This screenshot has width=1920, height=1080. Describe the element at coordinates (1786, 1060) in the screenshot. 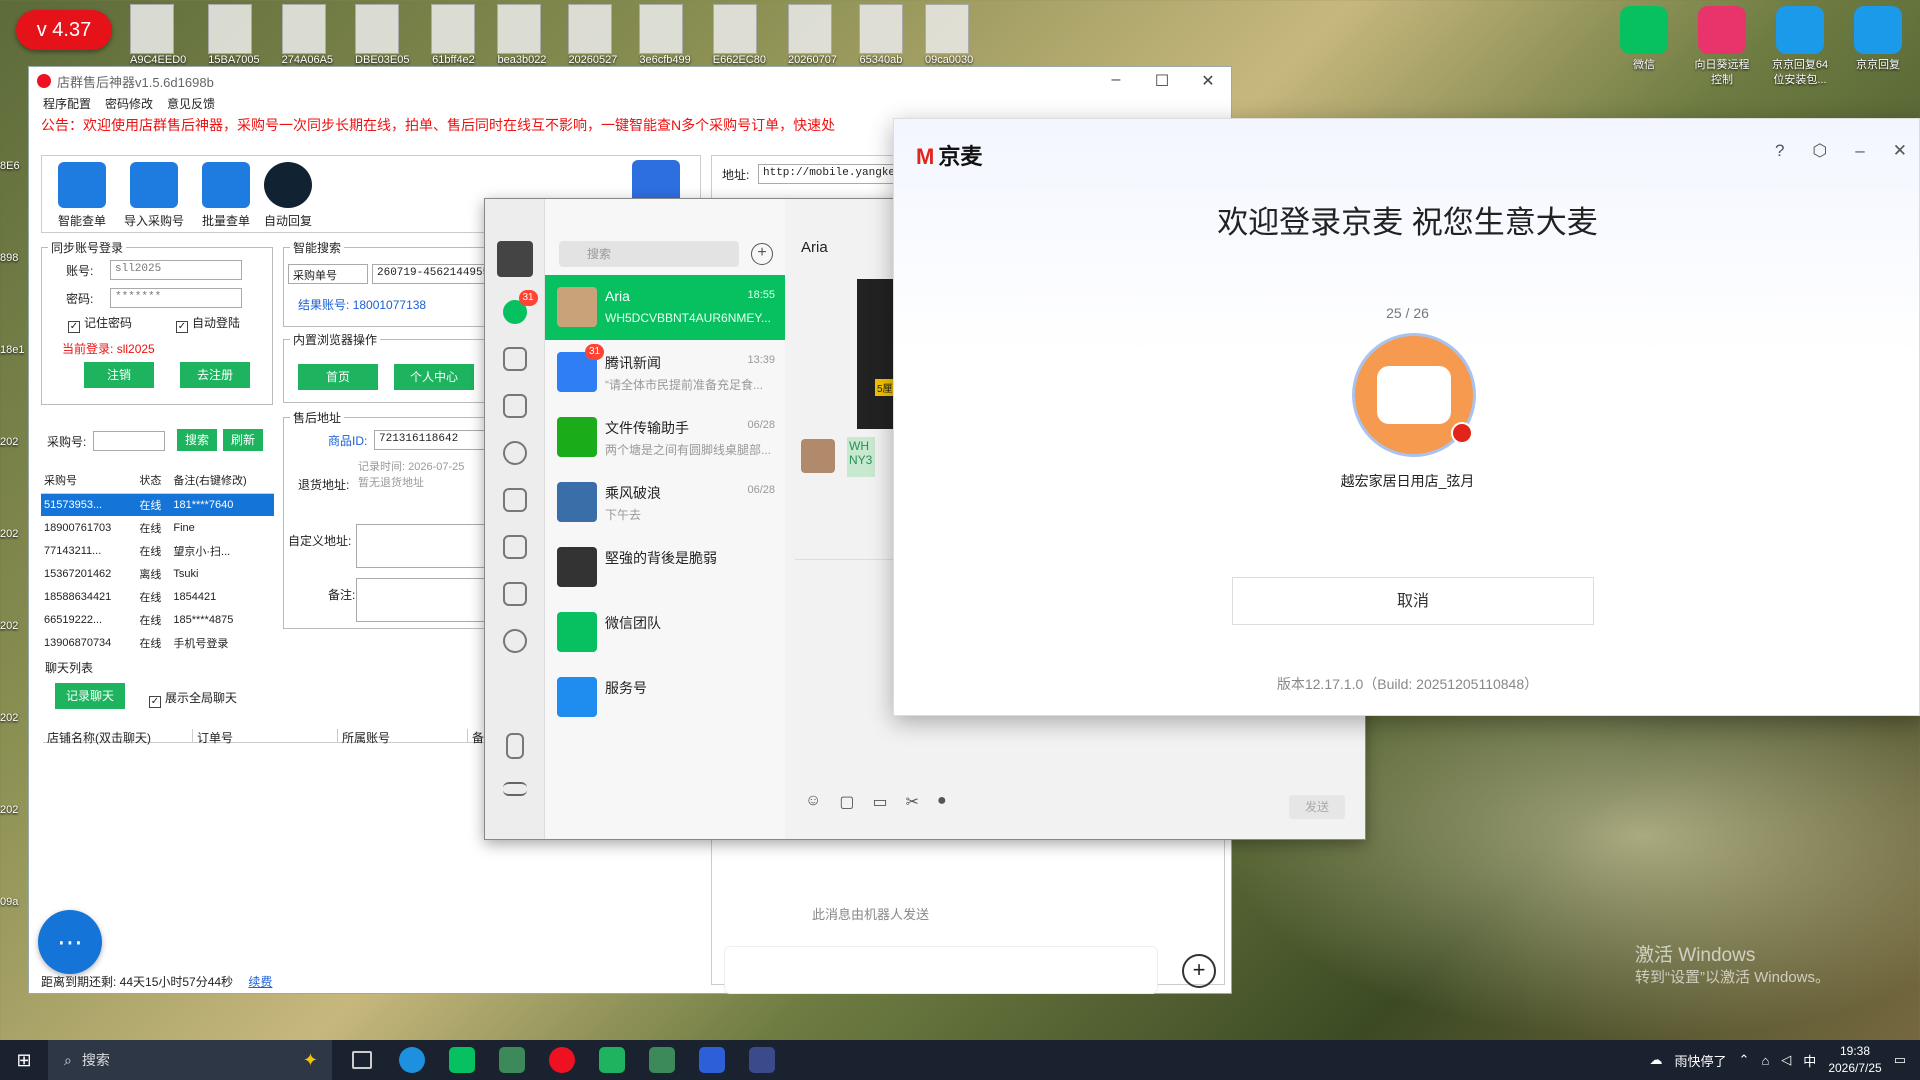

I see `volume-icon: ◁` at that location.